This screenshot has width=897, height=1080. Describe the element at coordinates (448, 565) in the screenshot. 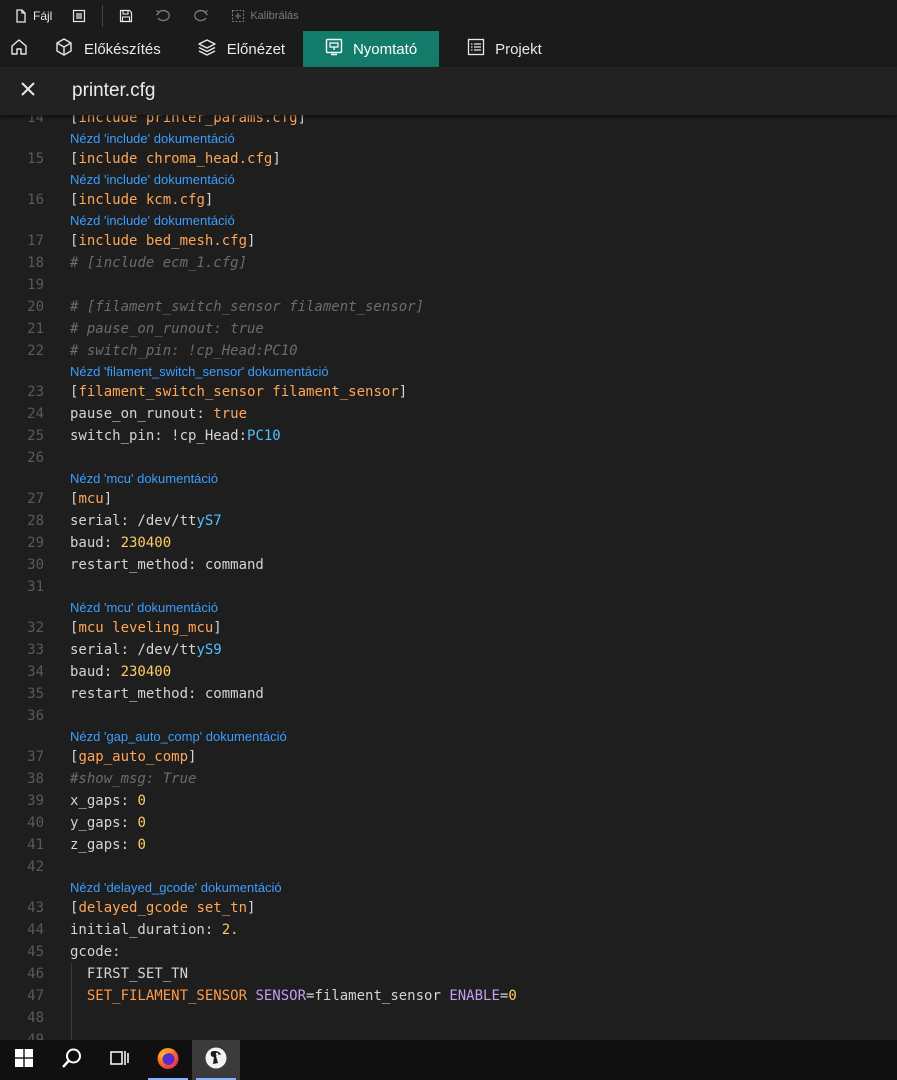

I see `code-line: 30 restart_method: command` at that location.